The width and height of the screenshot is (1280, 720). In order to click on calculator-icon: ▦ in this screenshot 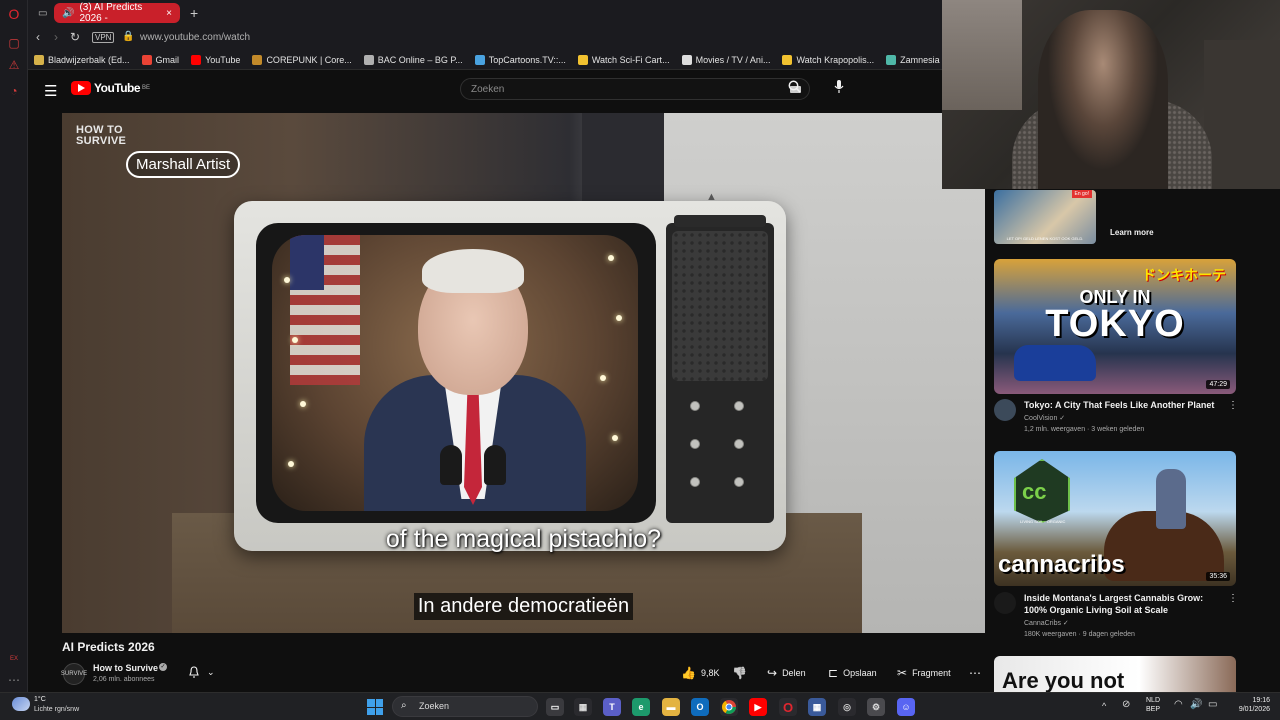, I will do `click(817, 707)`.